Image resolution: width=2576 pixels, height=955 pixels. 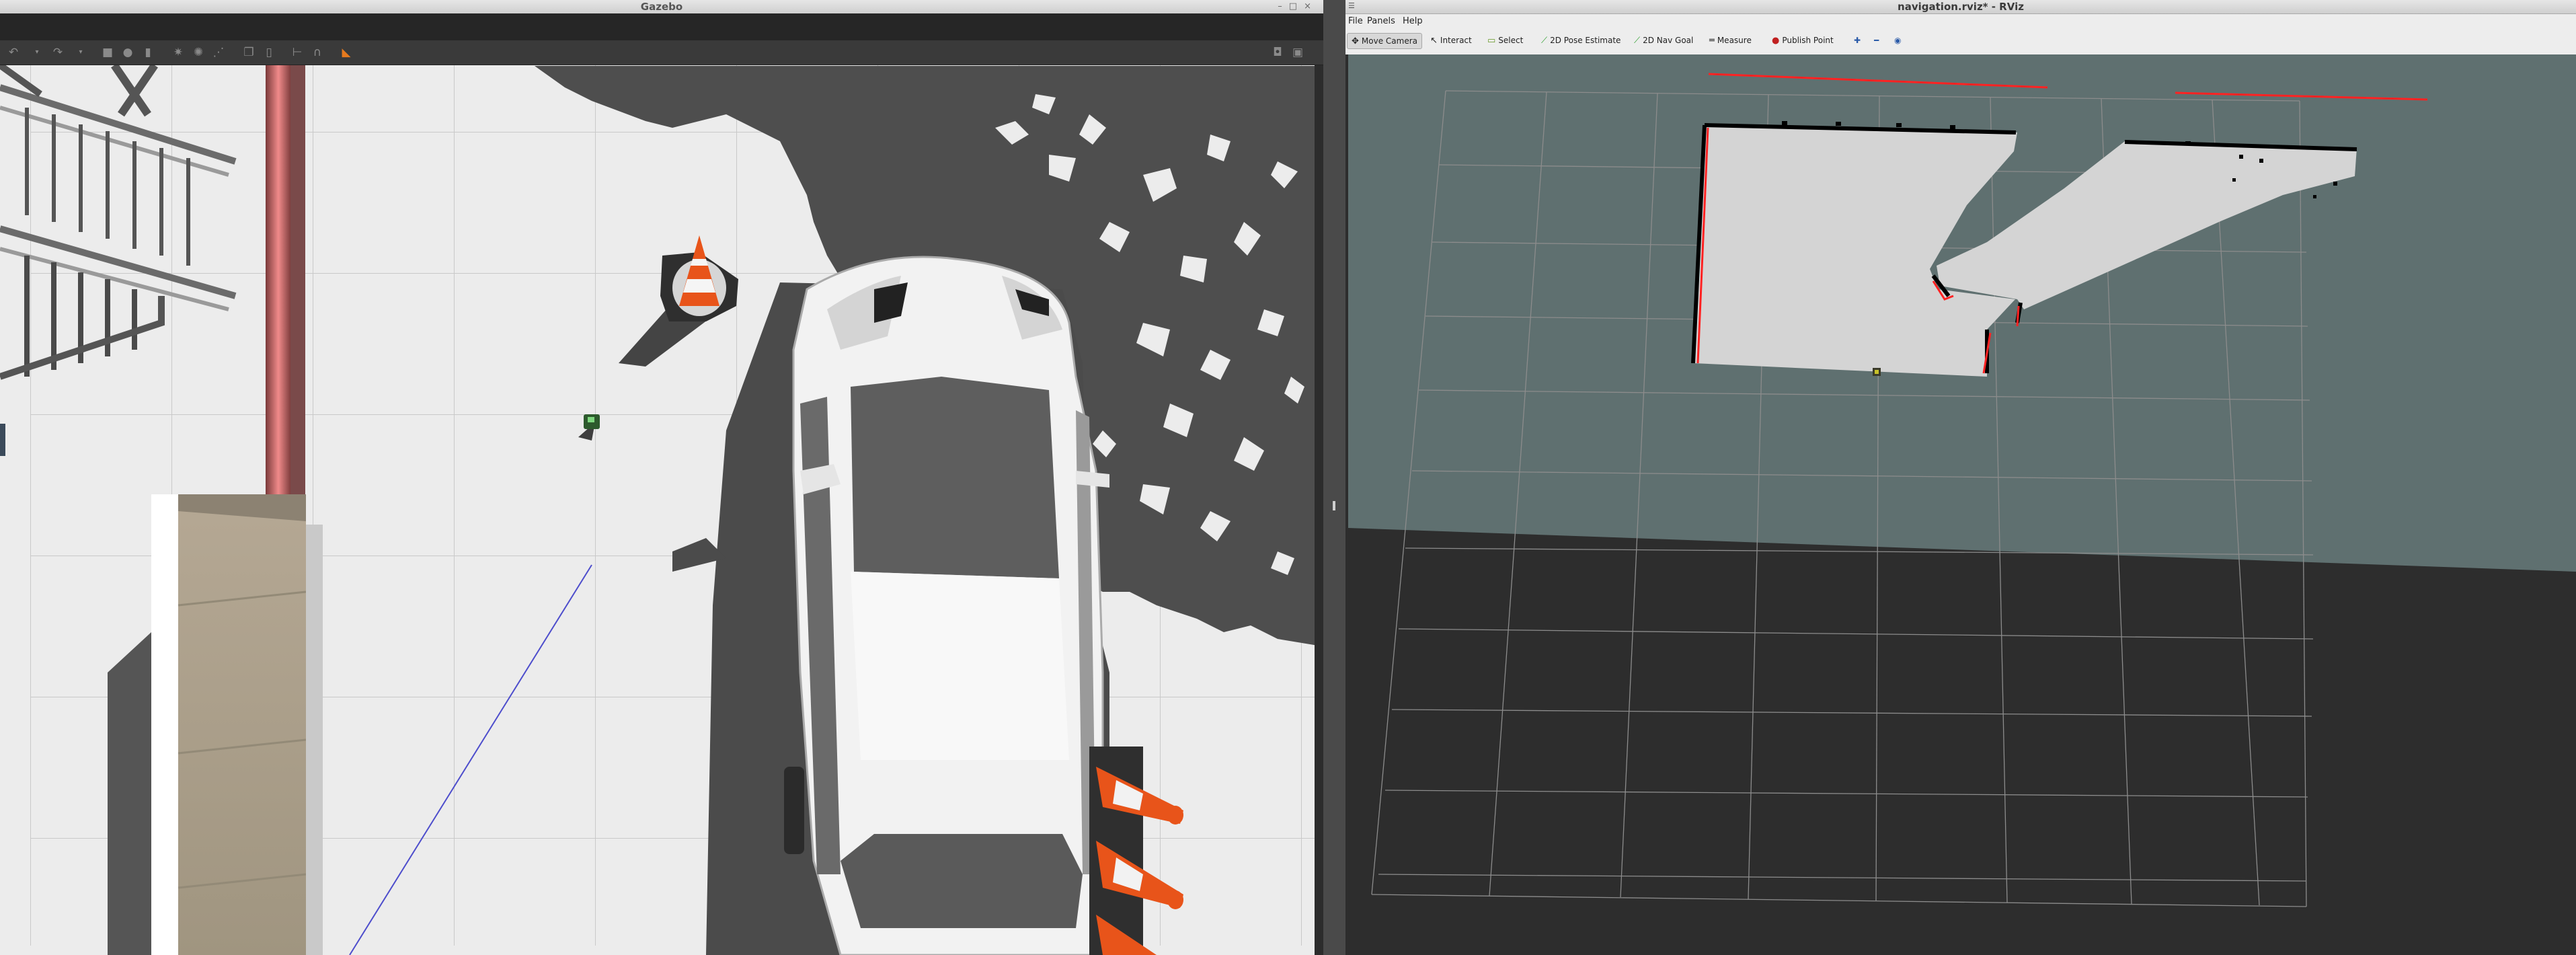 I want to click on rviz-titlebar: ☰ navigation.rviz* - RViz, so click(x=1961, y=7).